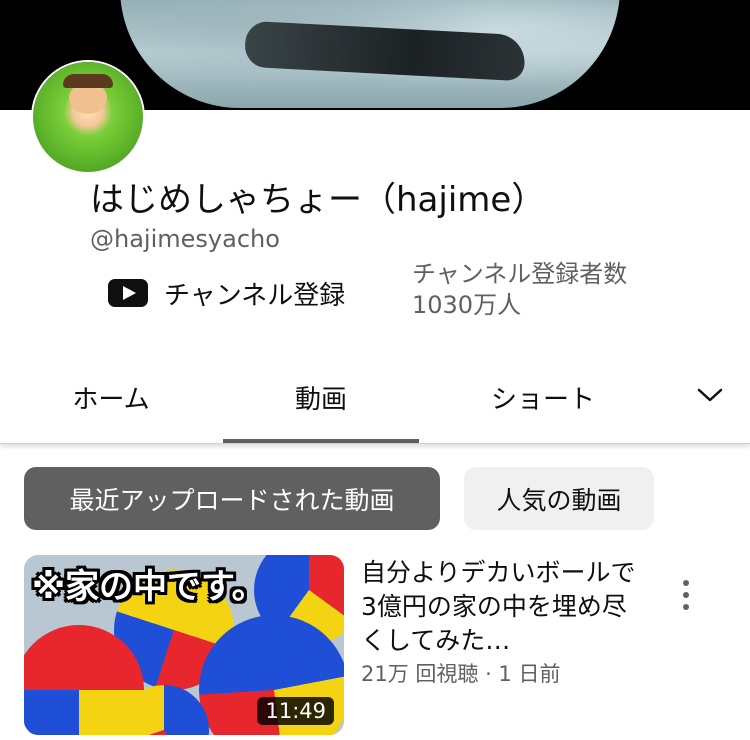  What do you see at coordinates (461, 674) in the screenshot?
I see `video-meta: 21万 回視聴 · 1 日前` at bounding box center [461, 674].